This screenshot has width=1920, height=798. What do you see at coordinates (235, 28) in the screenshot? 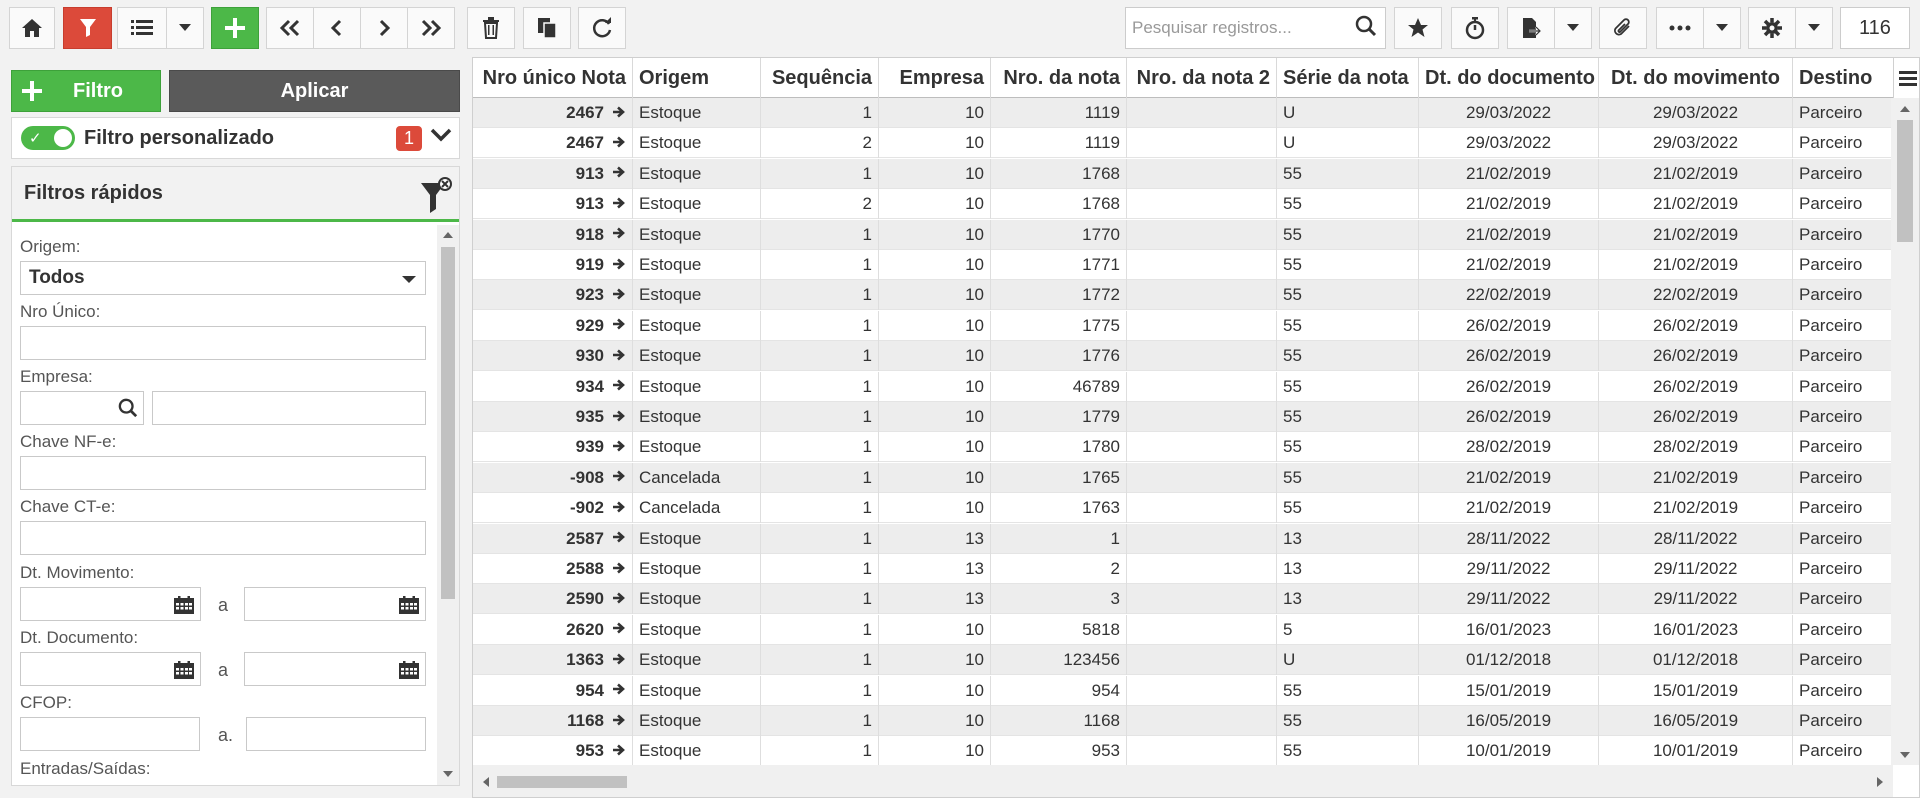
I see `add-record-button` at bounding box center [235, 28].